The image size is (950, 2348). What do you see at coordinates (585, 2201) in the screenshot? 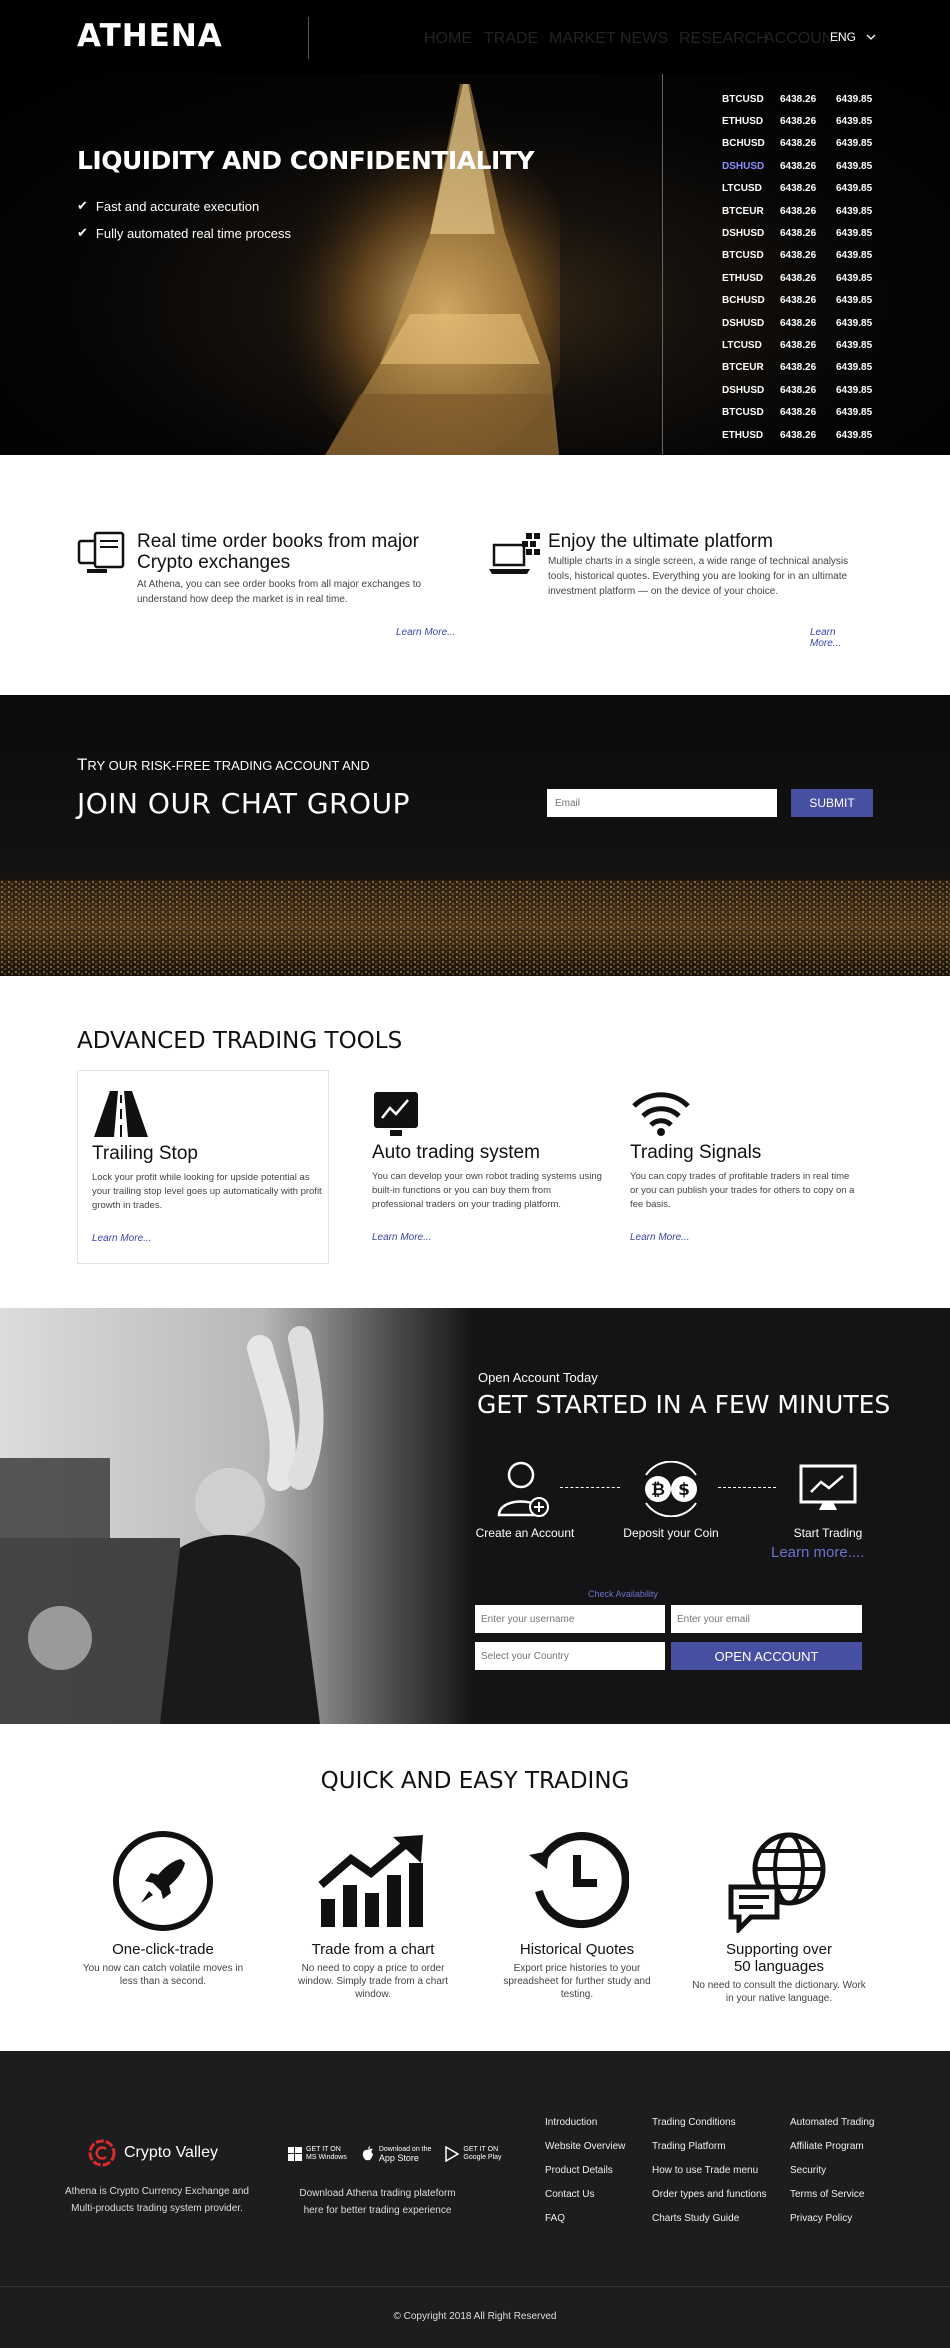
I see `footer-link: Contact Us` at bounding box center [585, 2201].